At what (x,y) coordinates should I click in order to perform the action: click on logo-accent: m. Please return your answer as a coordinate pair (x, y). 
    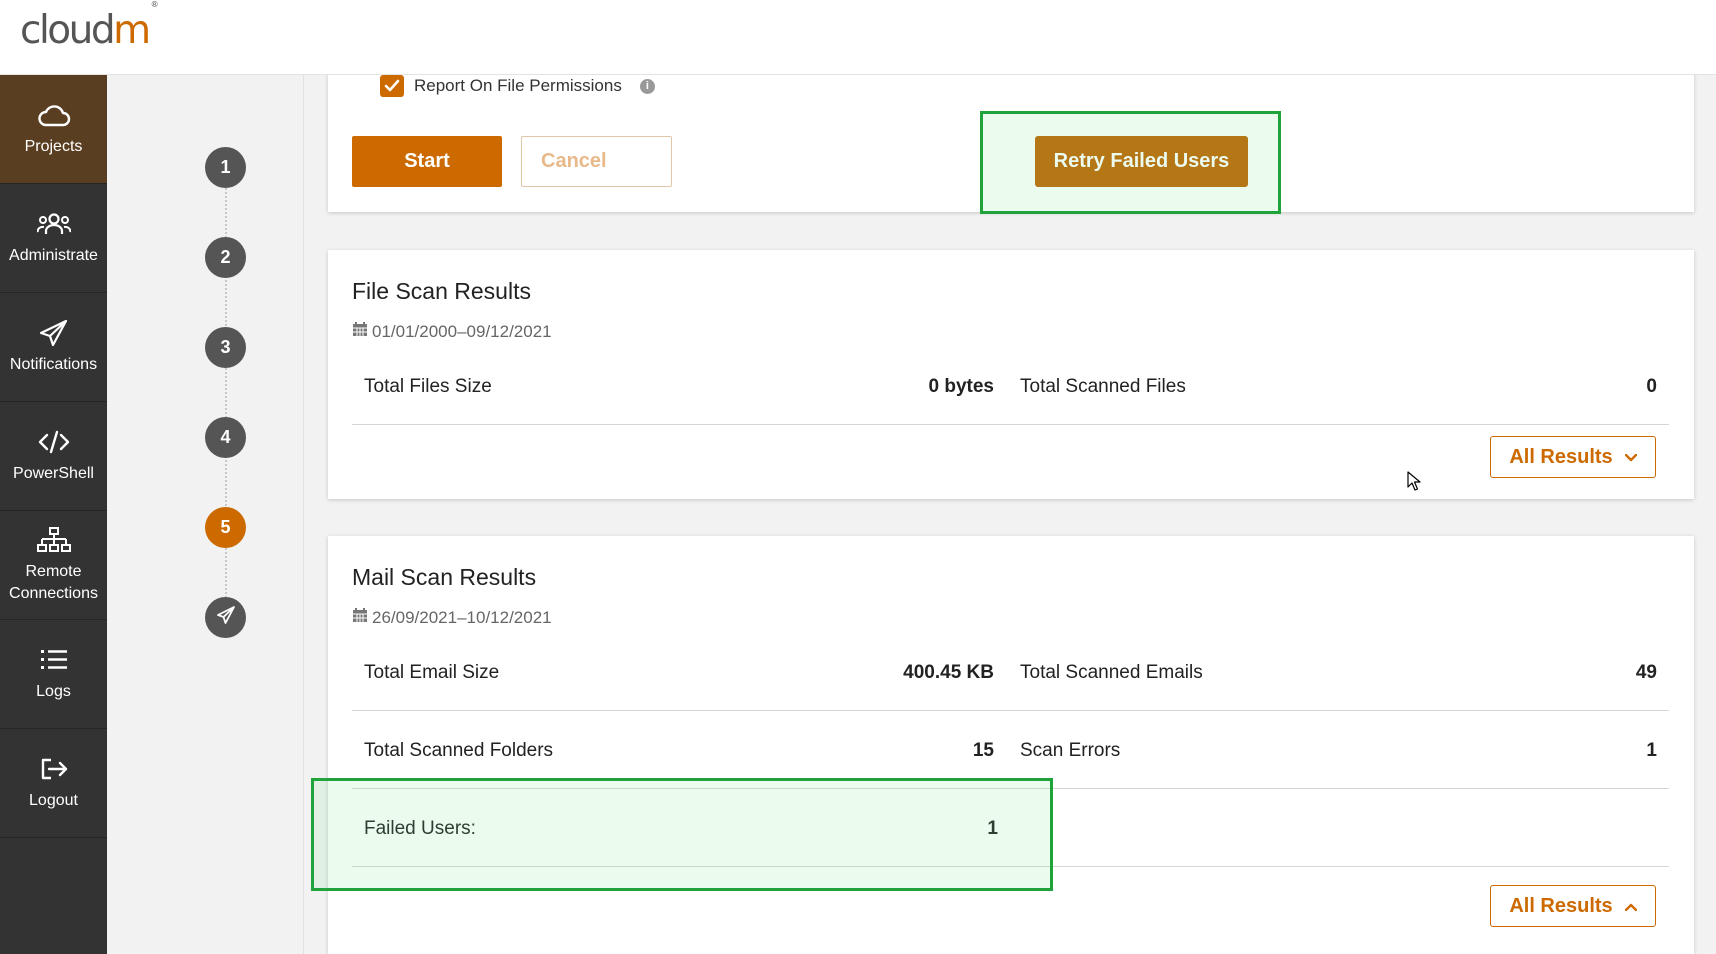
    Looking at the image, I should click on (132, 30).